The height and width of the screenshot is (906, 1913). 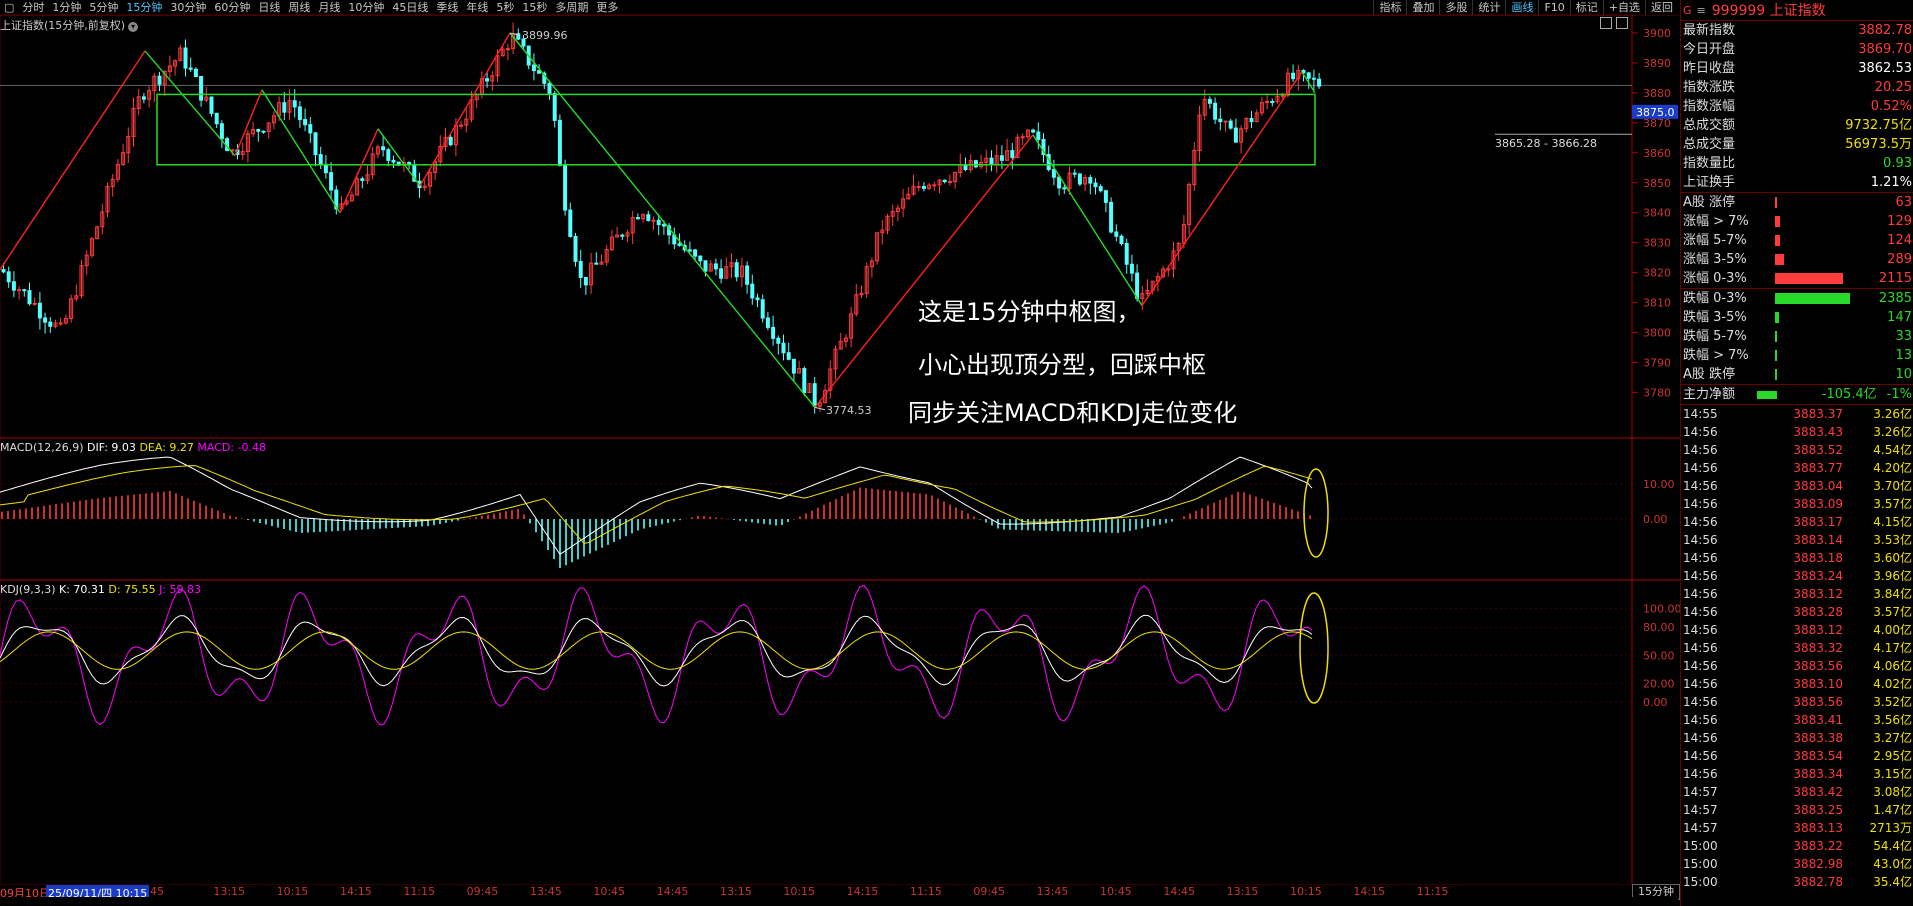 What do you see at coordinates (1701, 10) in the screenshot?
I see `hamburger-icon: ≡` at bounding box center [1701, 10].